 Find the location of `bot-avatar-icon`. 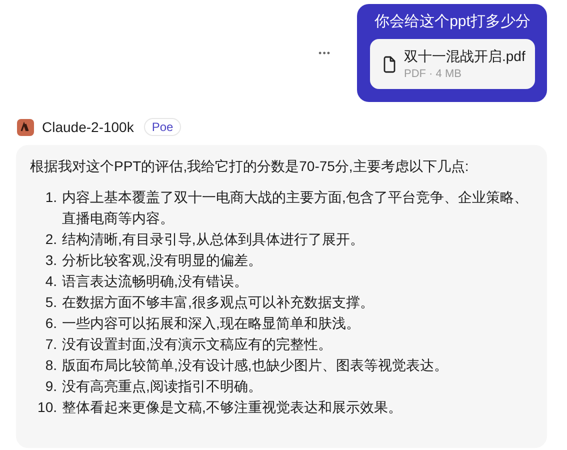

bot-avatar-icon is located at coordinates (25, 127).